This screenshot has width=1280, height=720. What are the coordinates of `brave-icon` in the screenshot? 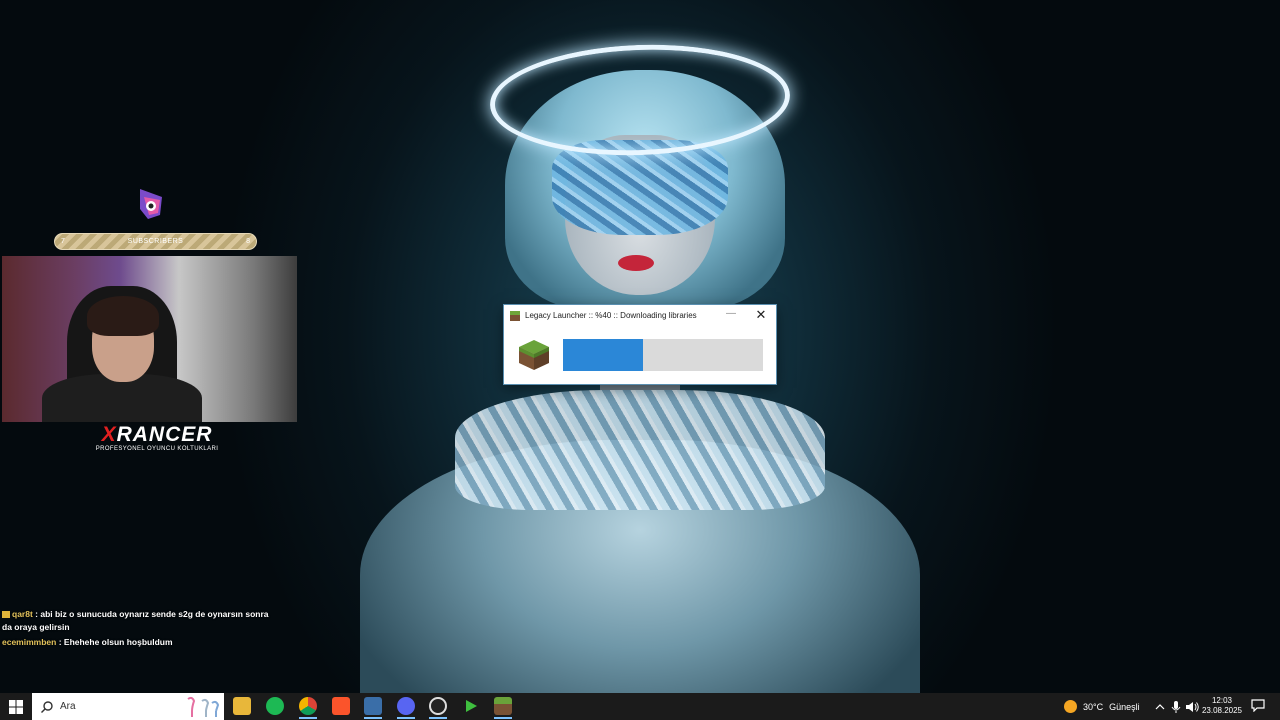 It's located at (341, 706).